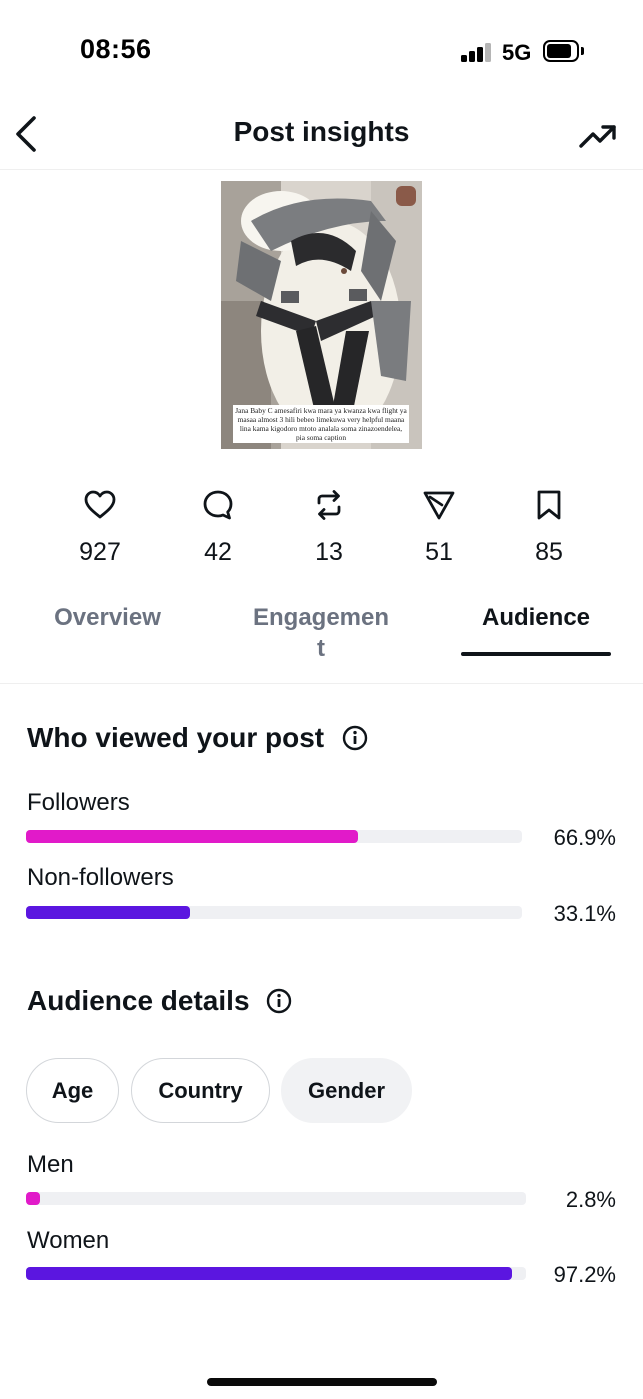 Image resolution: width=643 pixels, height=1399 pixels. Describe the element at coordinates (346, 1090) in the screenshot. I see `filter-chip-gender: Gender` at that location.